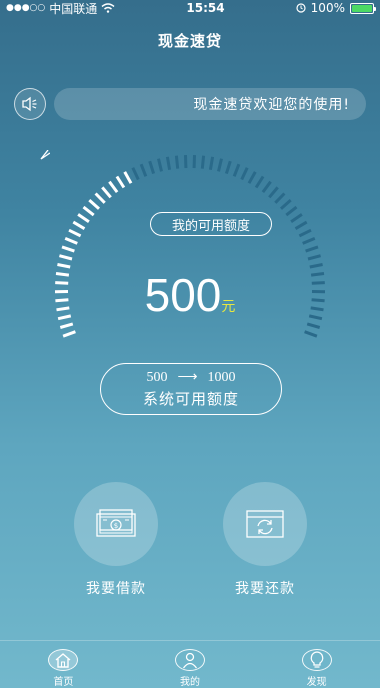  I want to click on cash-icon: $, so click(116, 523).